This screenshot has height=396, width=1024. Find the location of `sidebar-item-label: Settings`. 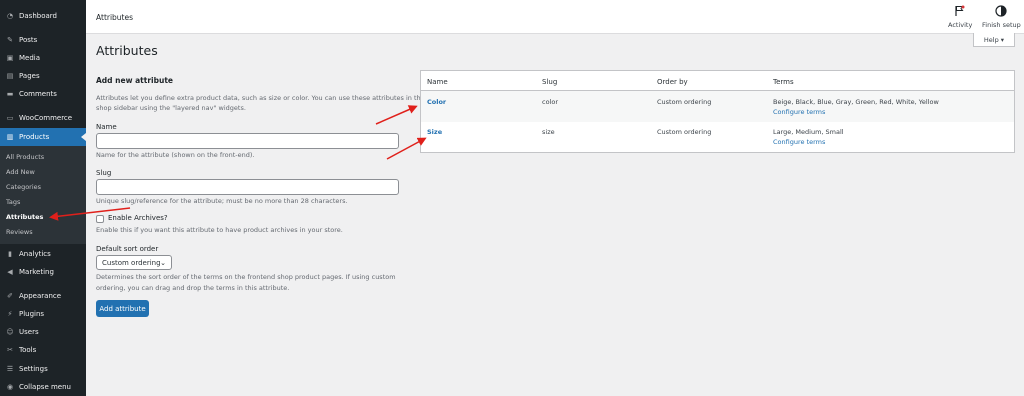

sidebar-item-label: Settings is located at coordinates (33, 369).